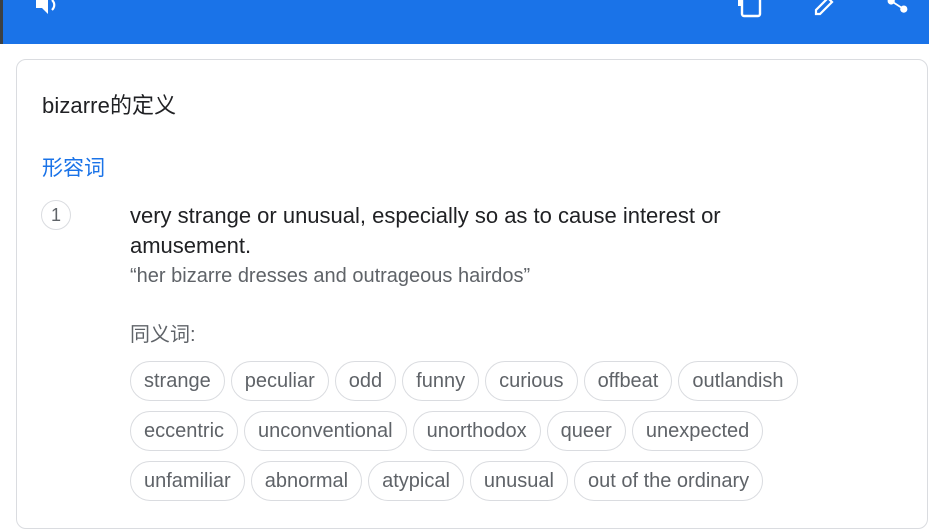 The width and height of the screenshot is (929, 529). I want to click on synonym-chip: unusual, so click(518, 481).